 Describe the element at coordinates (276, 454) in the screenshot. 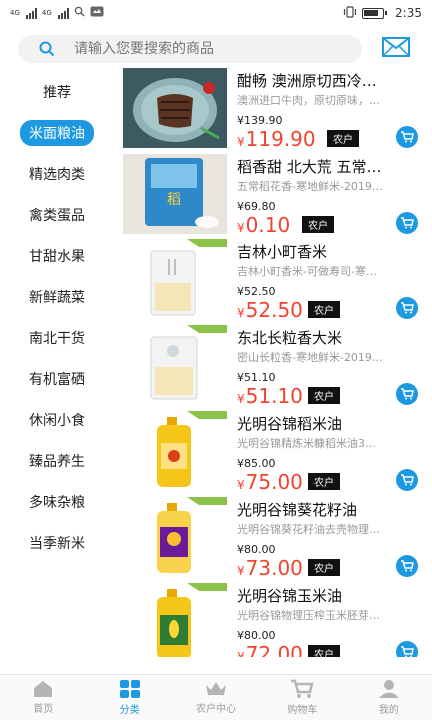

I see `product-item: 光明谷锦稻米油 光明谷锦精炼米糠稻米油3… ¥85.00 ¥75.00 农户` at that location.